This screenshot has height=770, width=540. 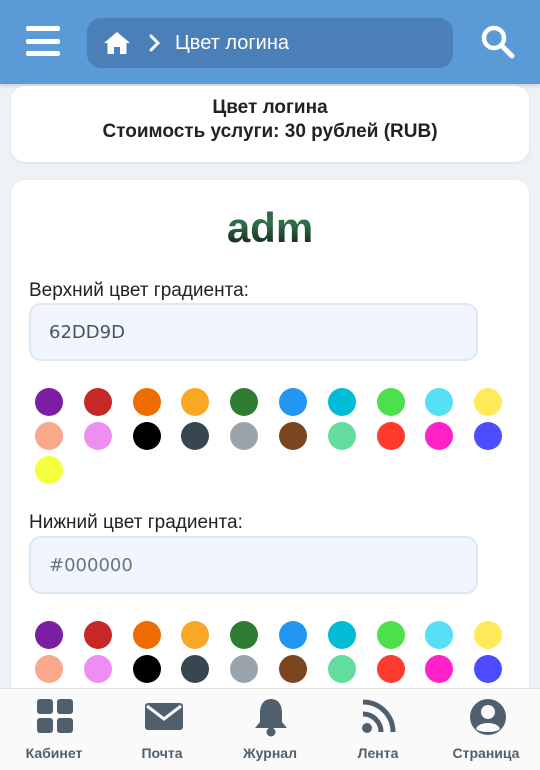 I want to click on nav-label: Лента, so click(x=378, y=753).